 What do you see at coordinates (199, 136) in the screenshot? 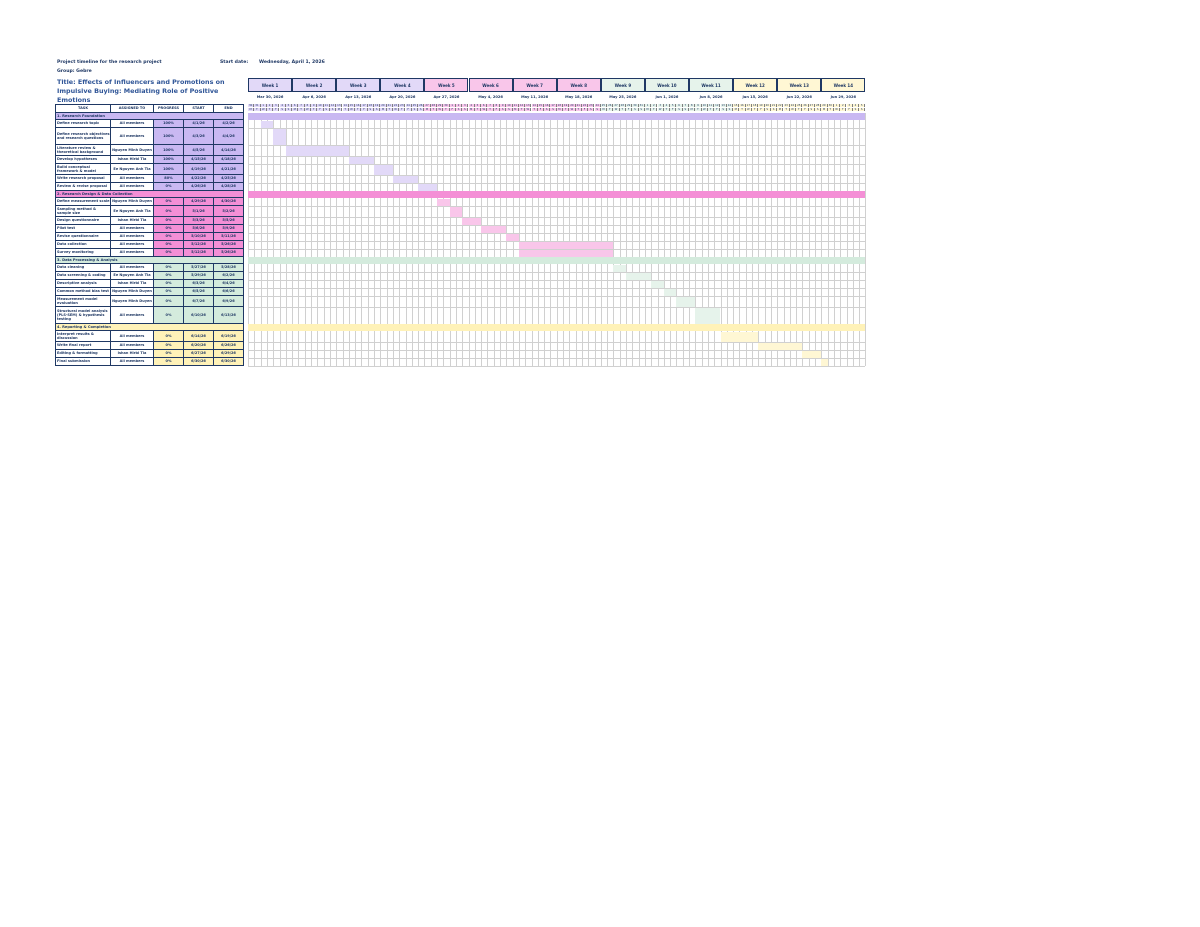
I see `task-start: 4/3/26` at bounding box center [199, 136].